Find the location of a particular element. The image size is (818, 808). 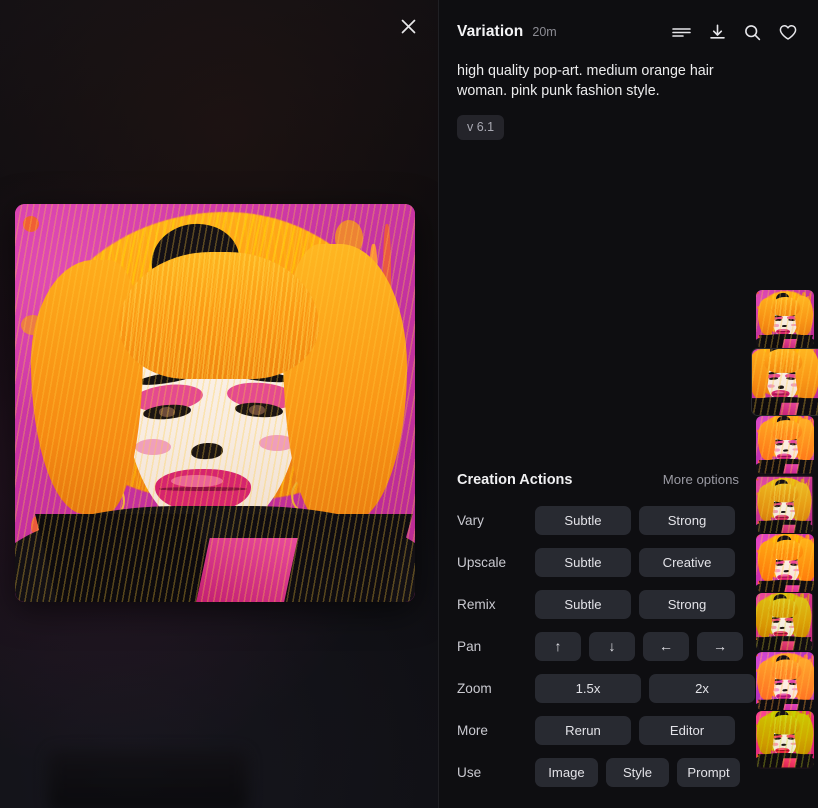

thumbnail-filmstrip is located at coordinates (784, 529).